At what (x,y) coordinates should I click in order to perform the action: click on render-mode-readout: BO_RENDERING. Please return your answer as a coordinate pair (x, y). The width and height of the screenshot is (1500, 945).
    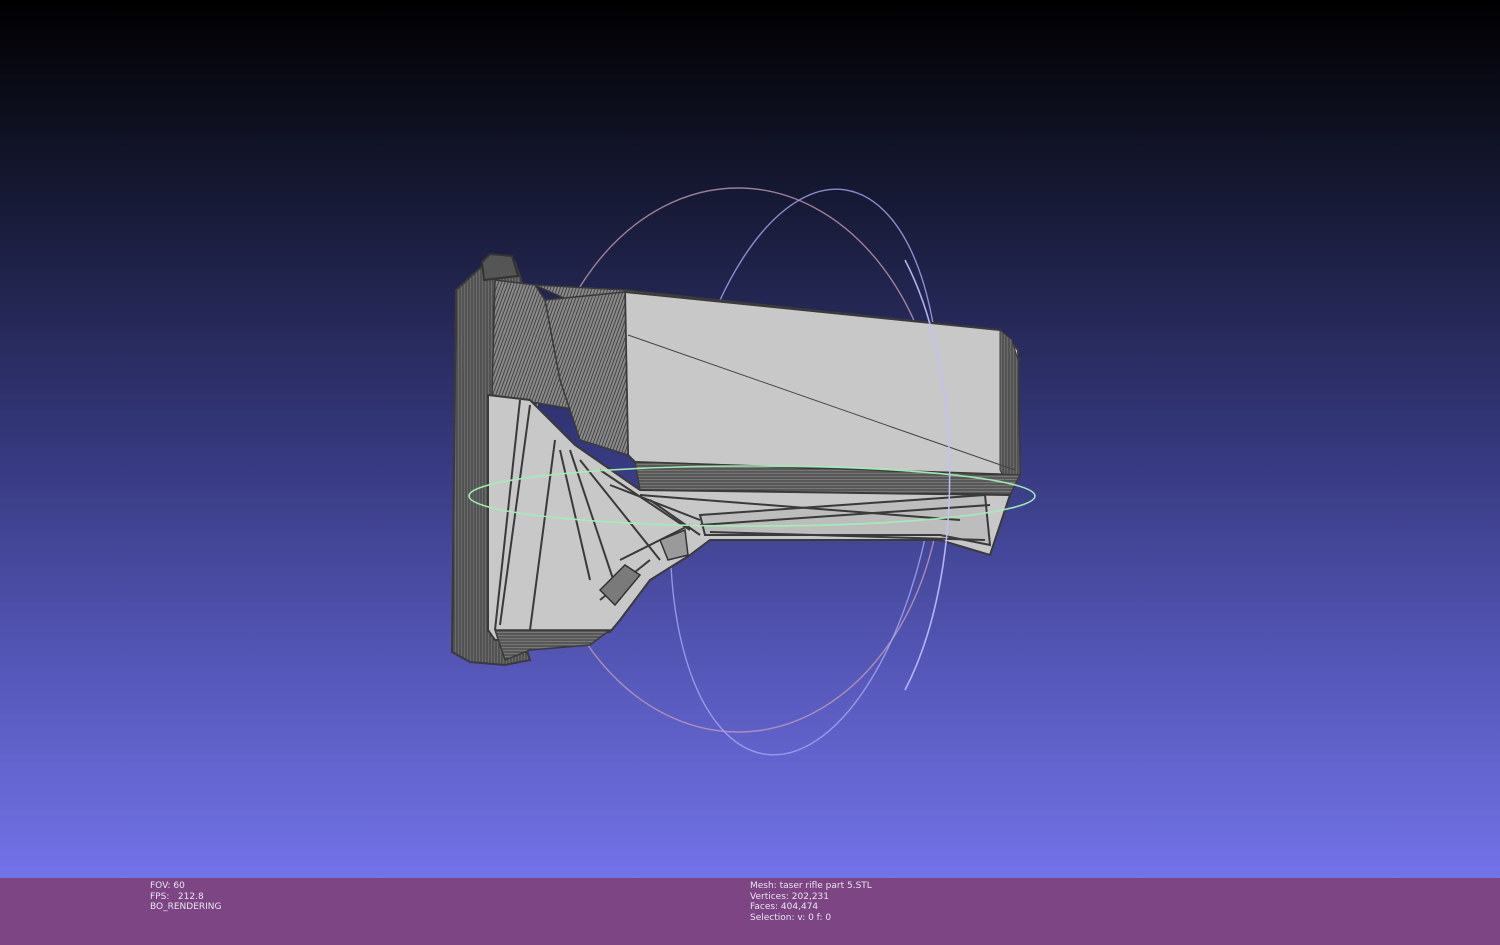
    Looking at the image, I should click on (186, 907).